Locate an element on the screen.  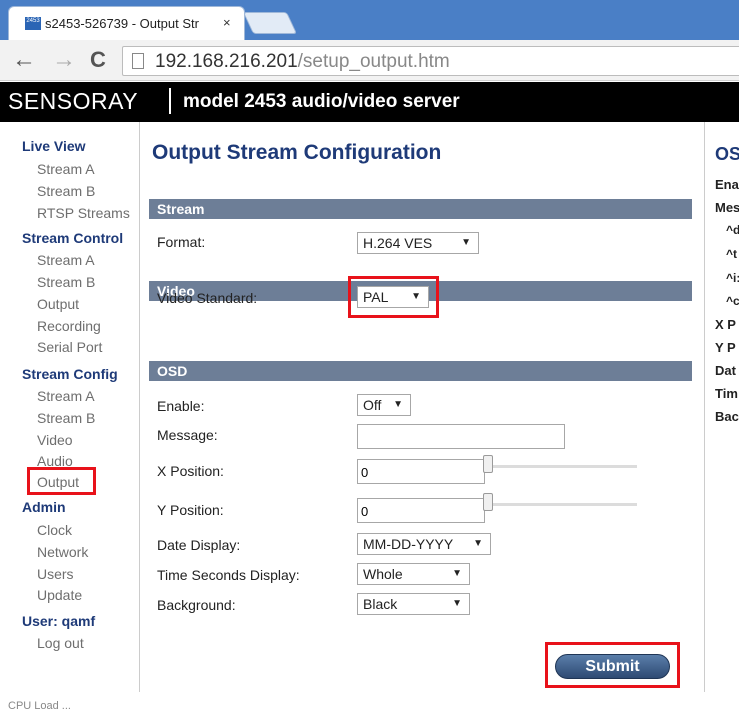
sidebar-item-network: Network is located at coordinates (62, 552).